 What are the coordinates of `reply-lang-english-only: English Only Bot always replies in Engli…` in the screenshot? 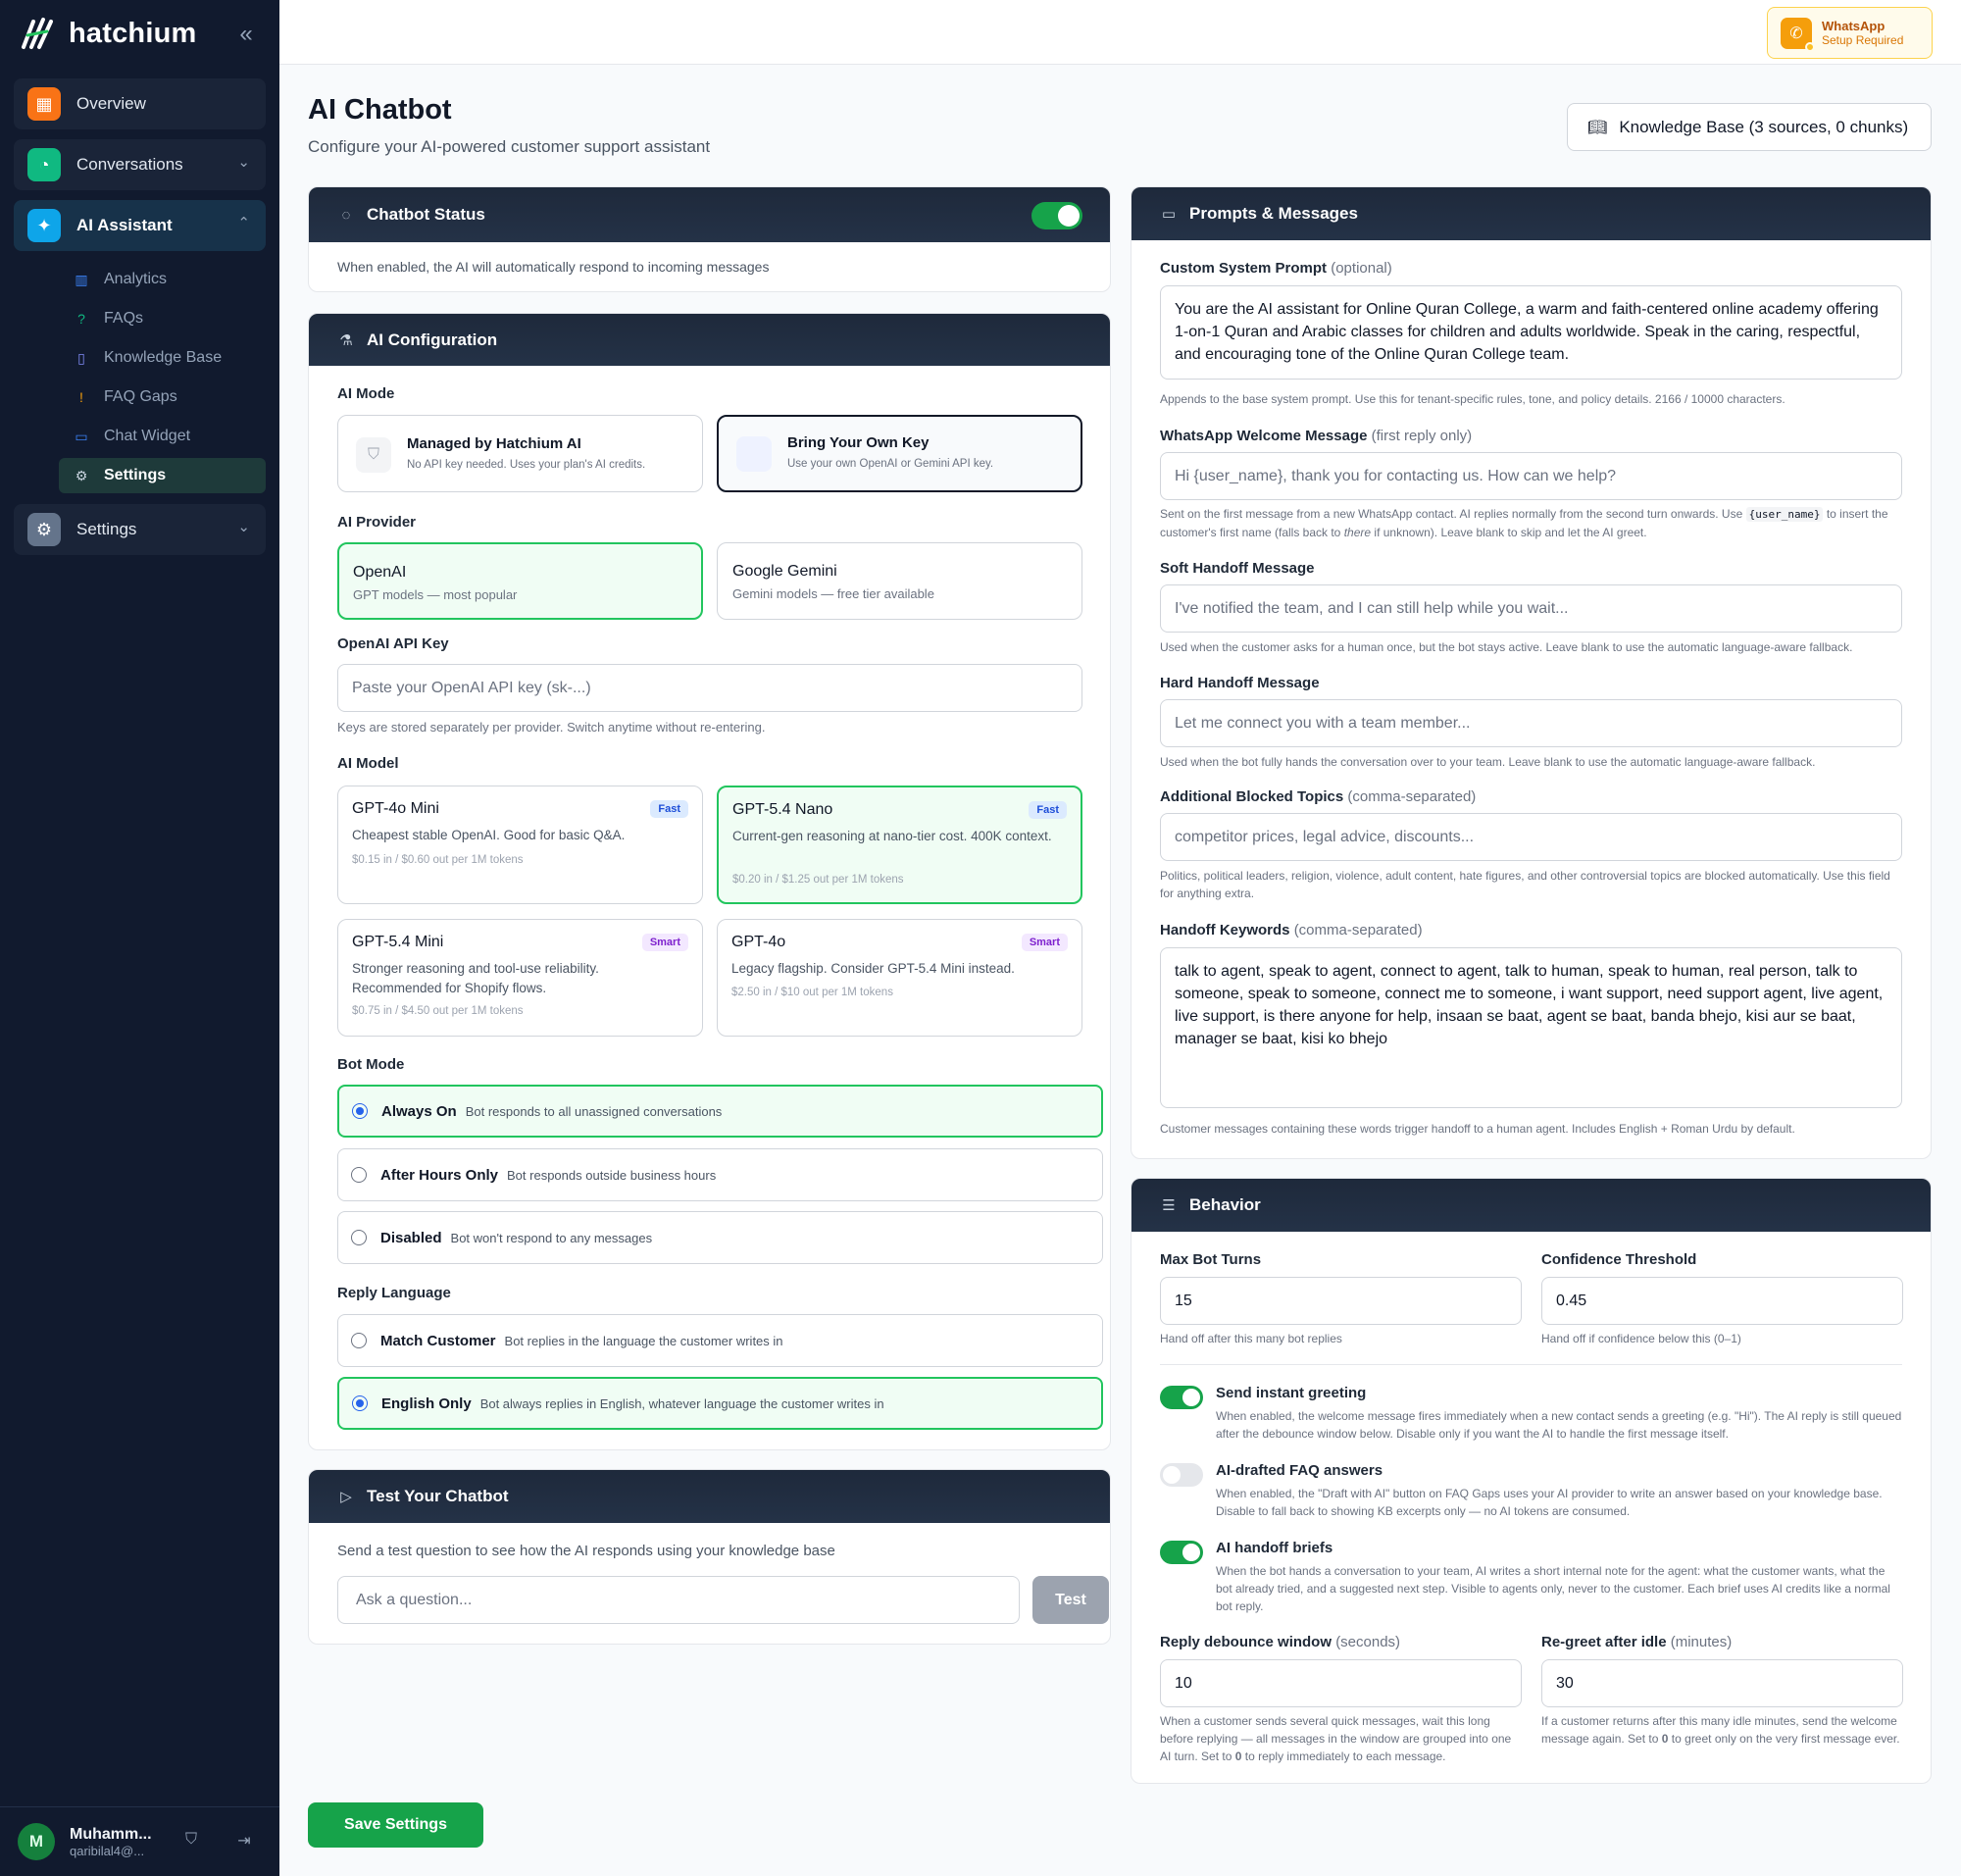 It's located at (720, 1403).